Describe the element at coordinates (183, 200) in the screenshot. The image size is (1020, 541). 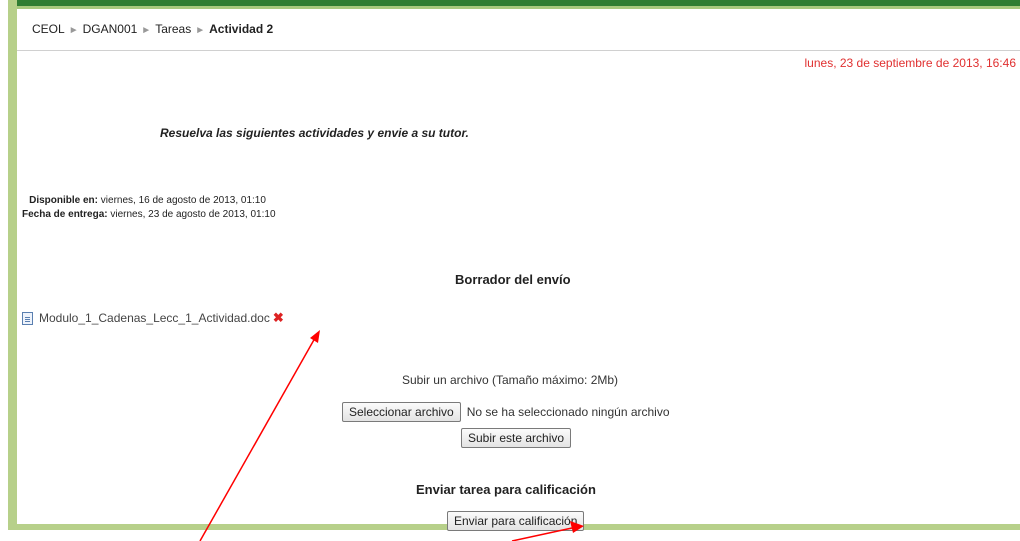
I see `available-value: viernes, 16 de agosto de 2013, 01:10` at that location.